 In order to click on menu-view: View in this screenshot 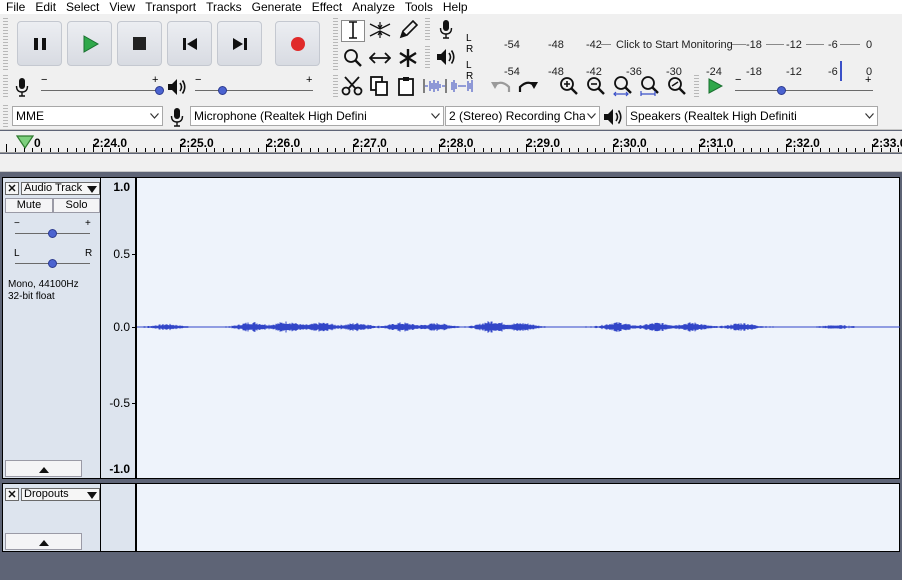, I will do `click(122, 7)`.